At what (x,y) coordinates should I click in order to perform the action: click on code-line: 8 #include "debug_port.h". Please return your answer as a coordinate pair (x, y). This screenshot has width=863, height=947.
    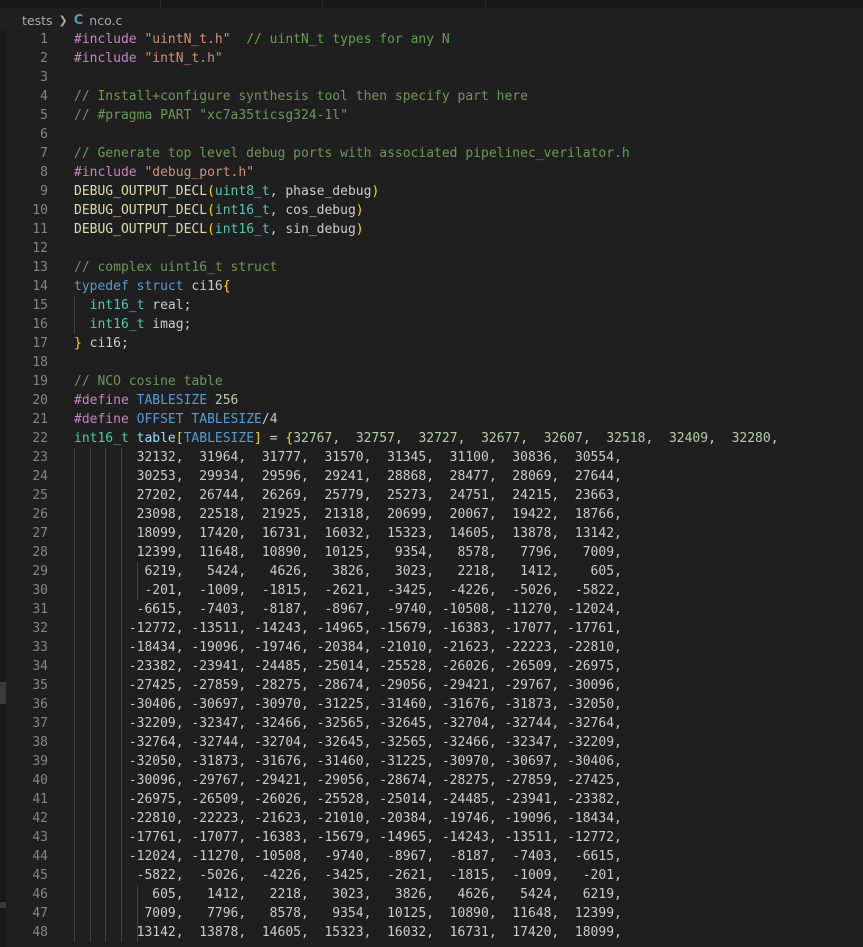
    Looking at the image, I should click on (431, 172).